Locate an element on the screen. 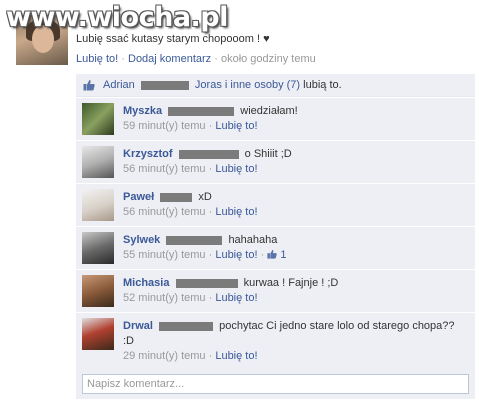 The height and width of the screenshot is (401, 479). commenter-name: Krzysztof is located at coordinates (148, 154).